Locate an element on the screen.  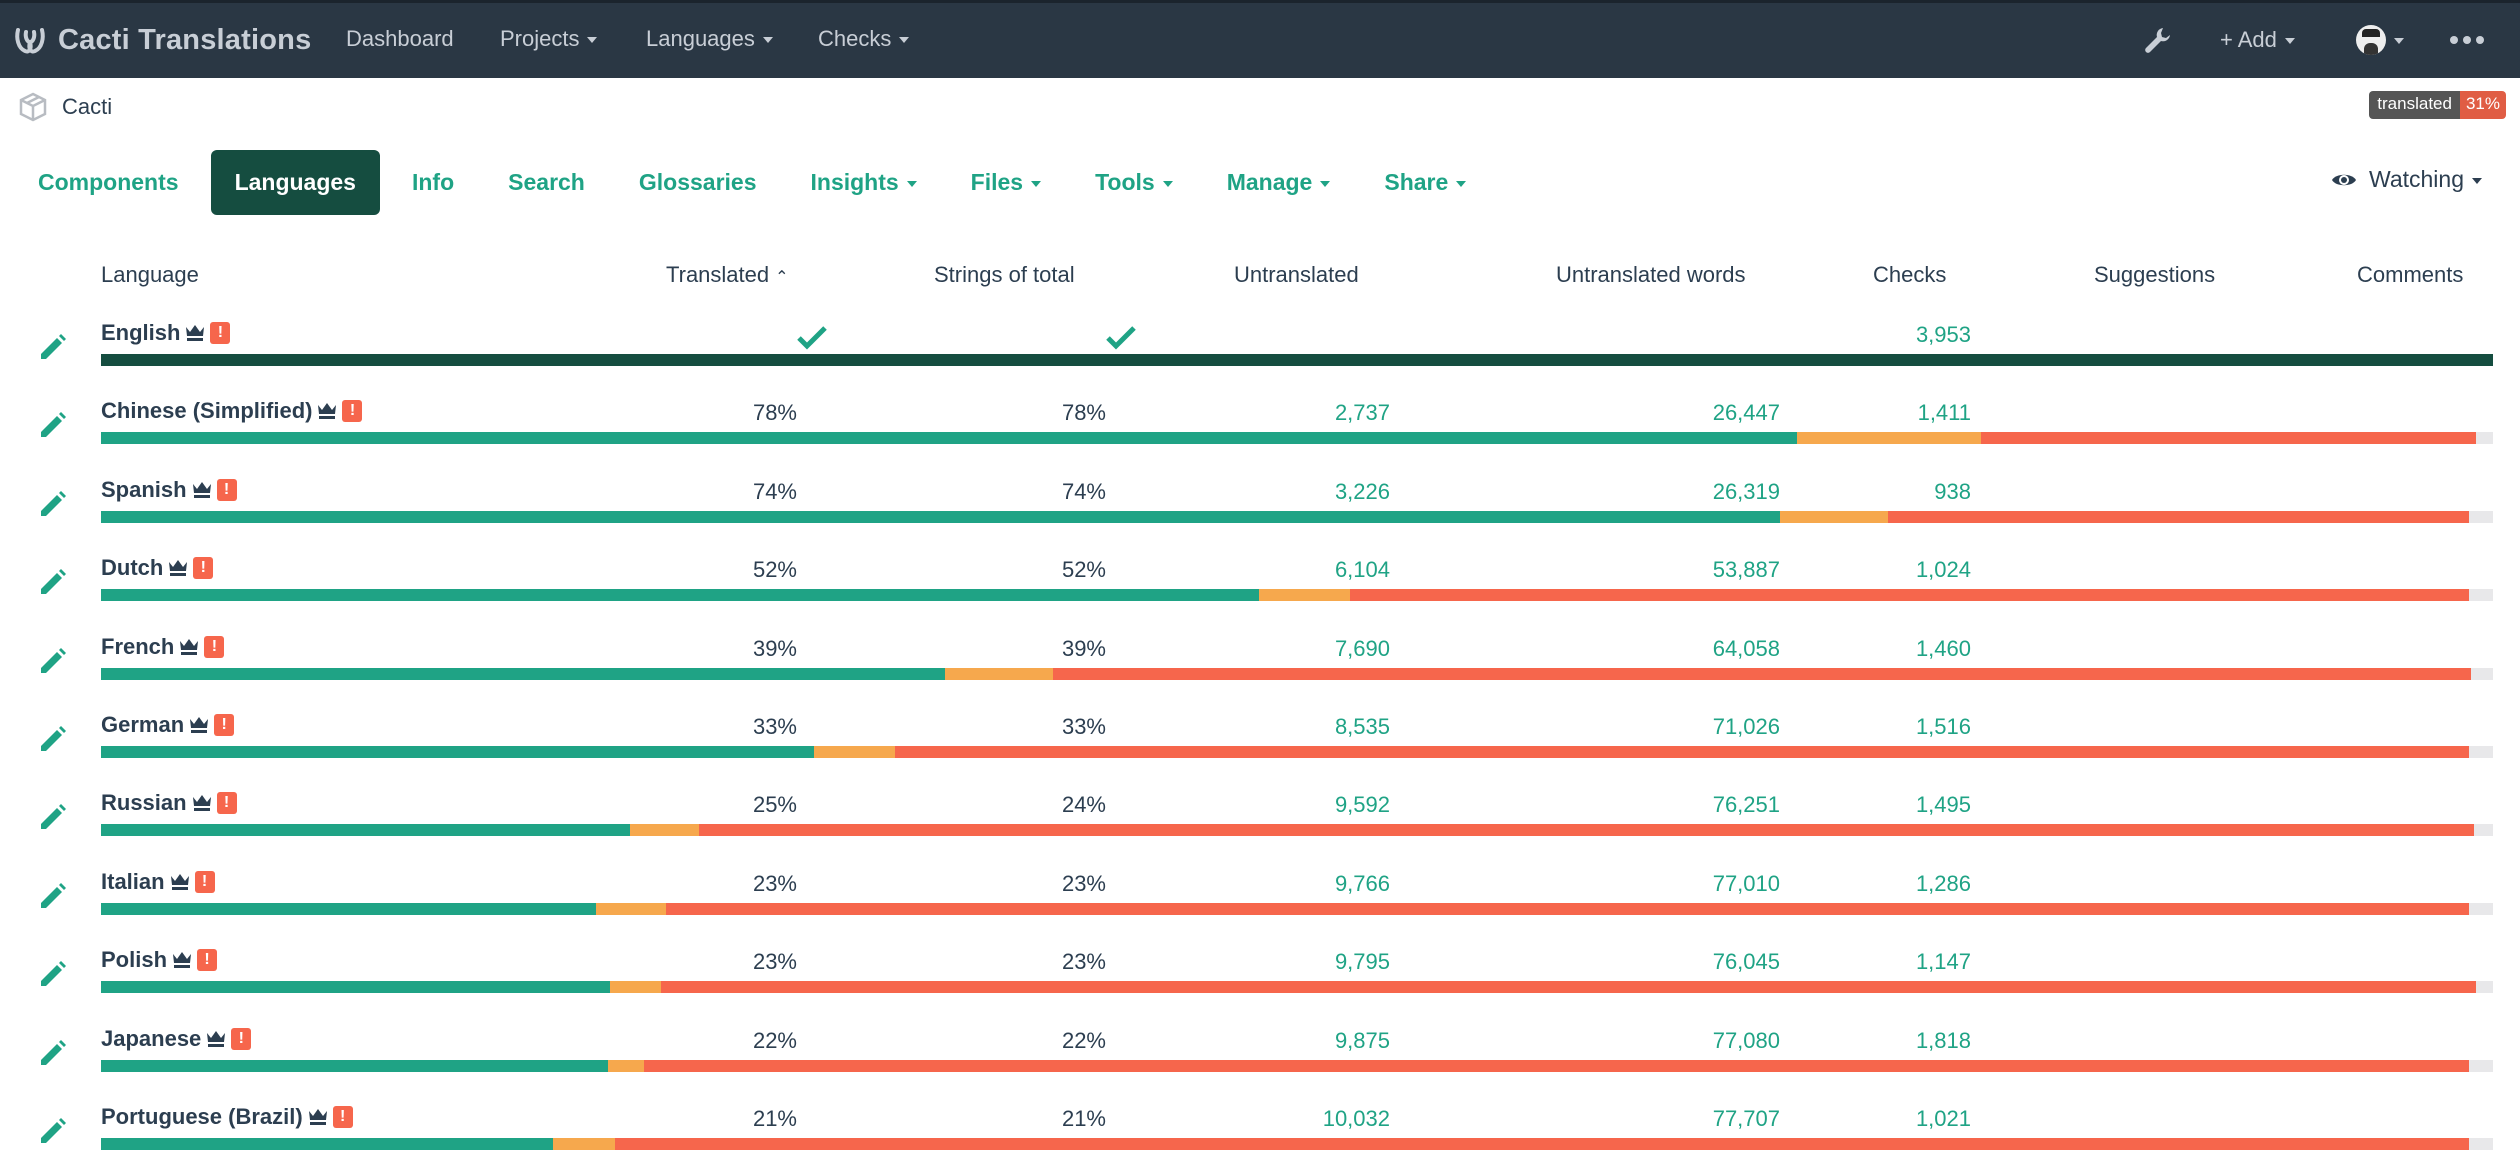
untranslated-count-link: 7,690 is located at coordinates (1362, 649).